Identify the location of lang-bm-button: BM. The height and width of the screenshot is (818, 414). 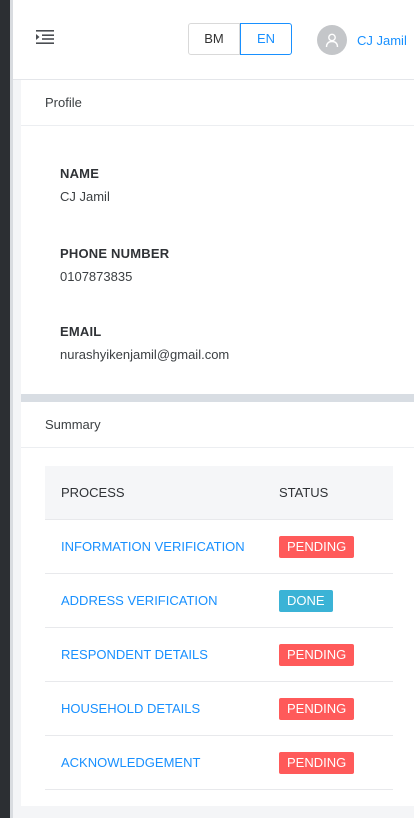
(214, 39).